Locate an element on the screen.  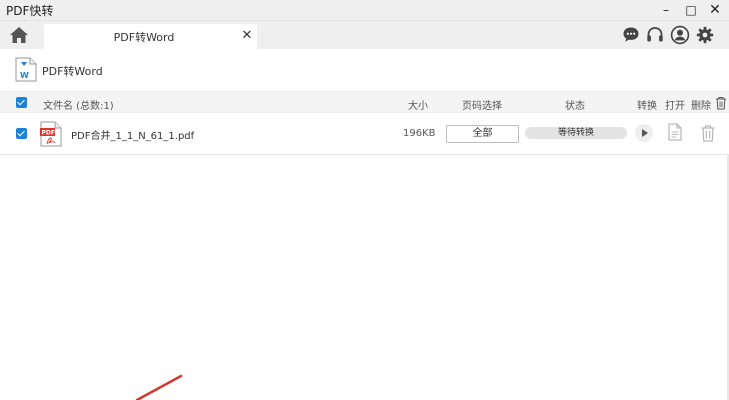
title-bar: PDF快转 – □ ✕ is located at coordinates (364, 10).